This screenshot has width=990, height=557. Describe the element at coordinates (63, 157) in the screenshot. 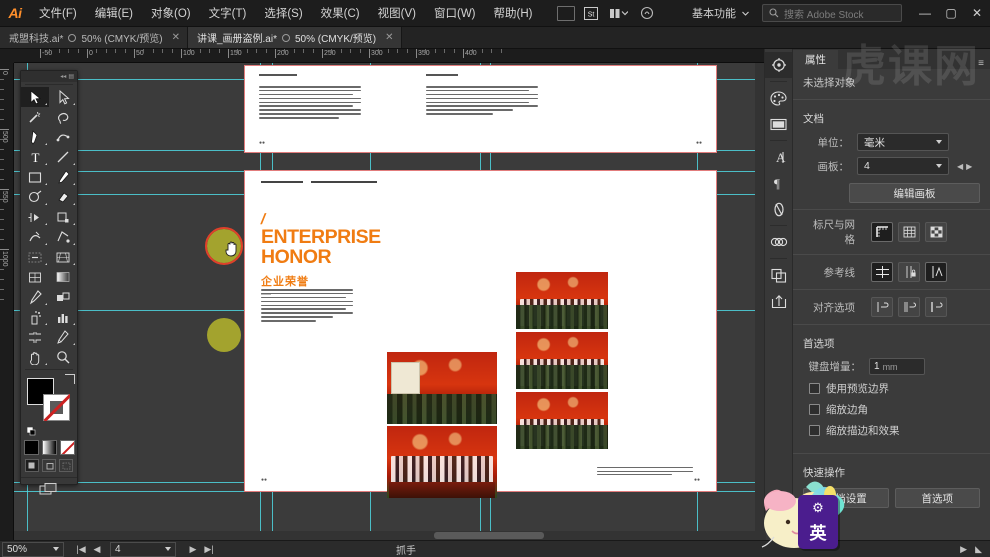

I see `line-segment-tool` at that location.